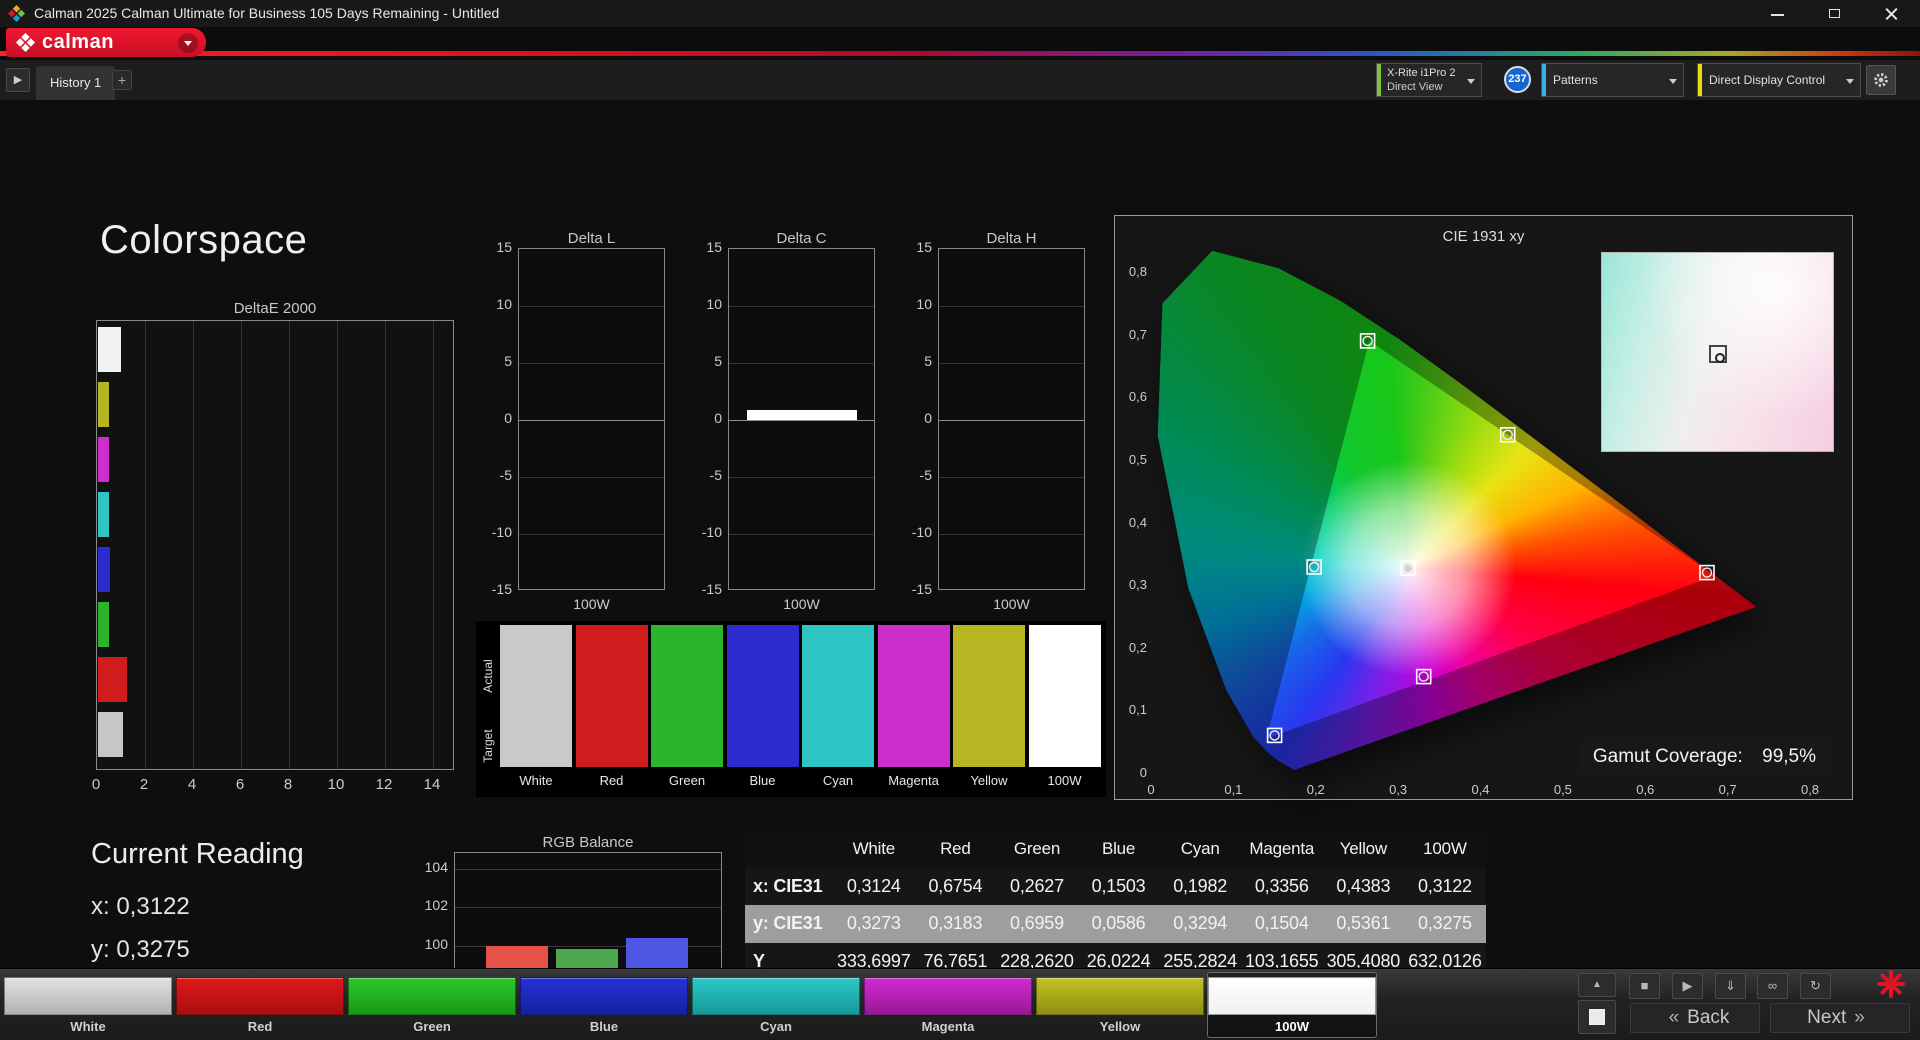 The width and height of the screenshot is (1920, 1040). I want to click on next-label: Next, so click(1827, 1017).